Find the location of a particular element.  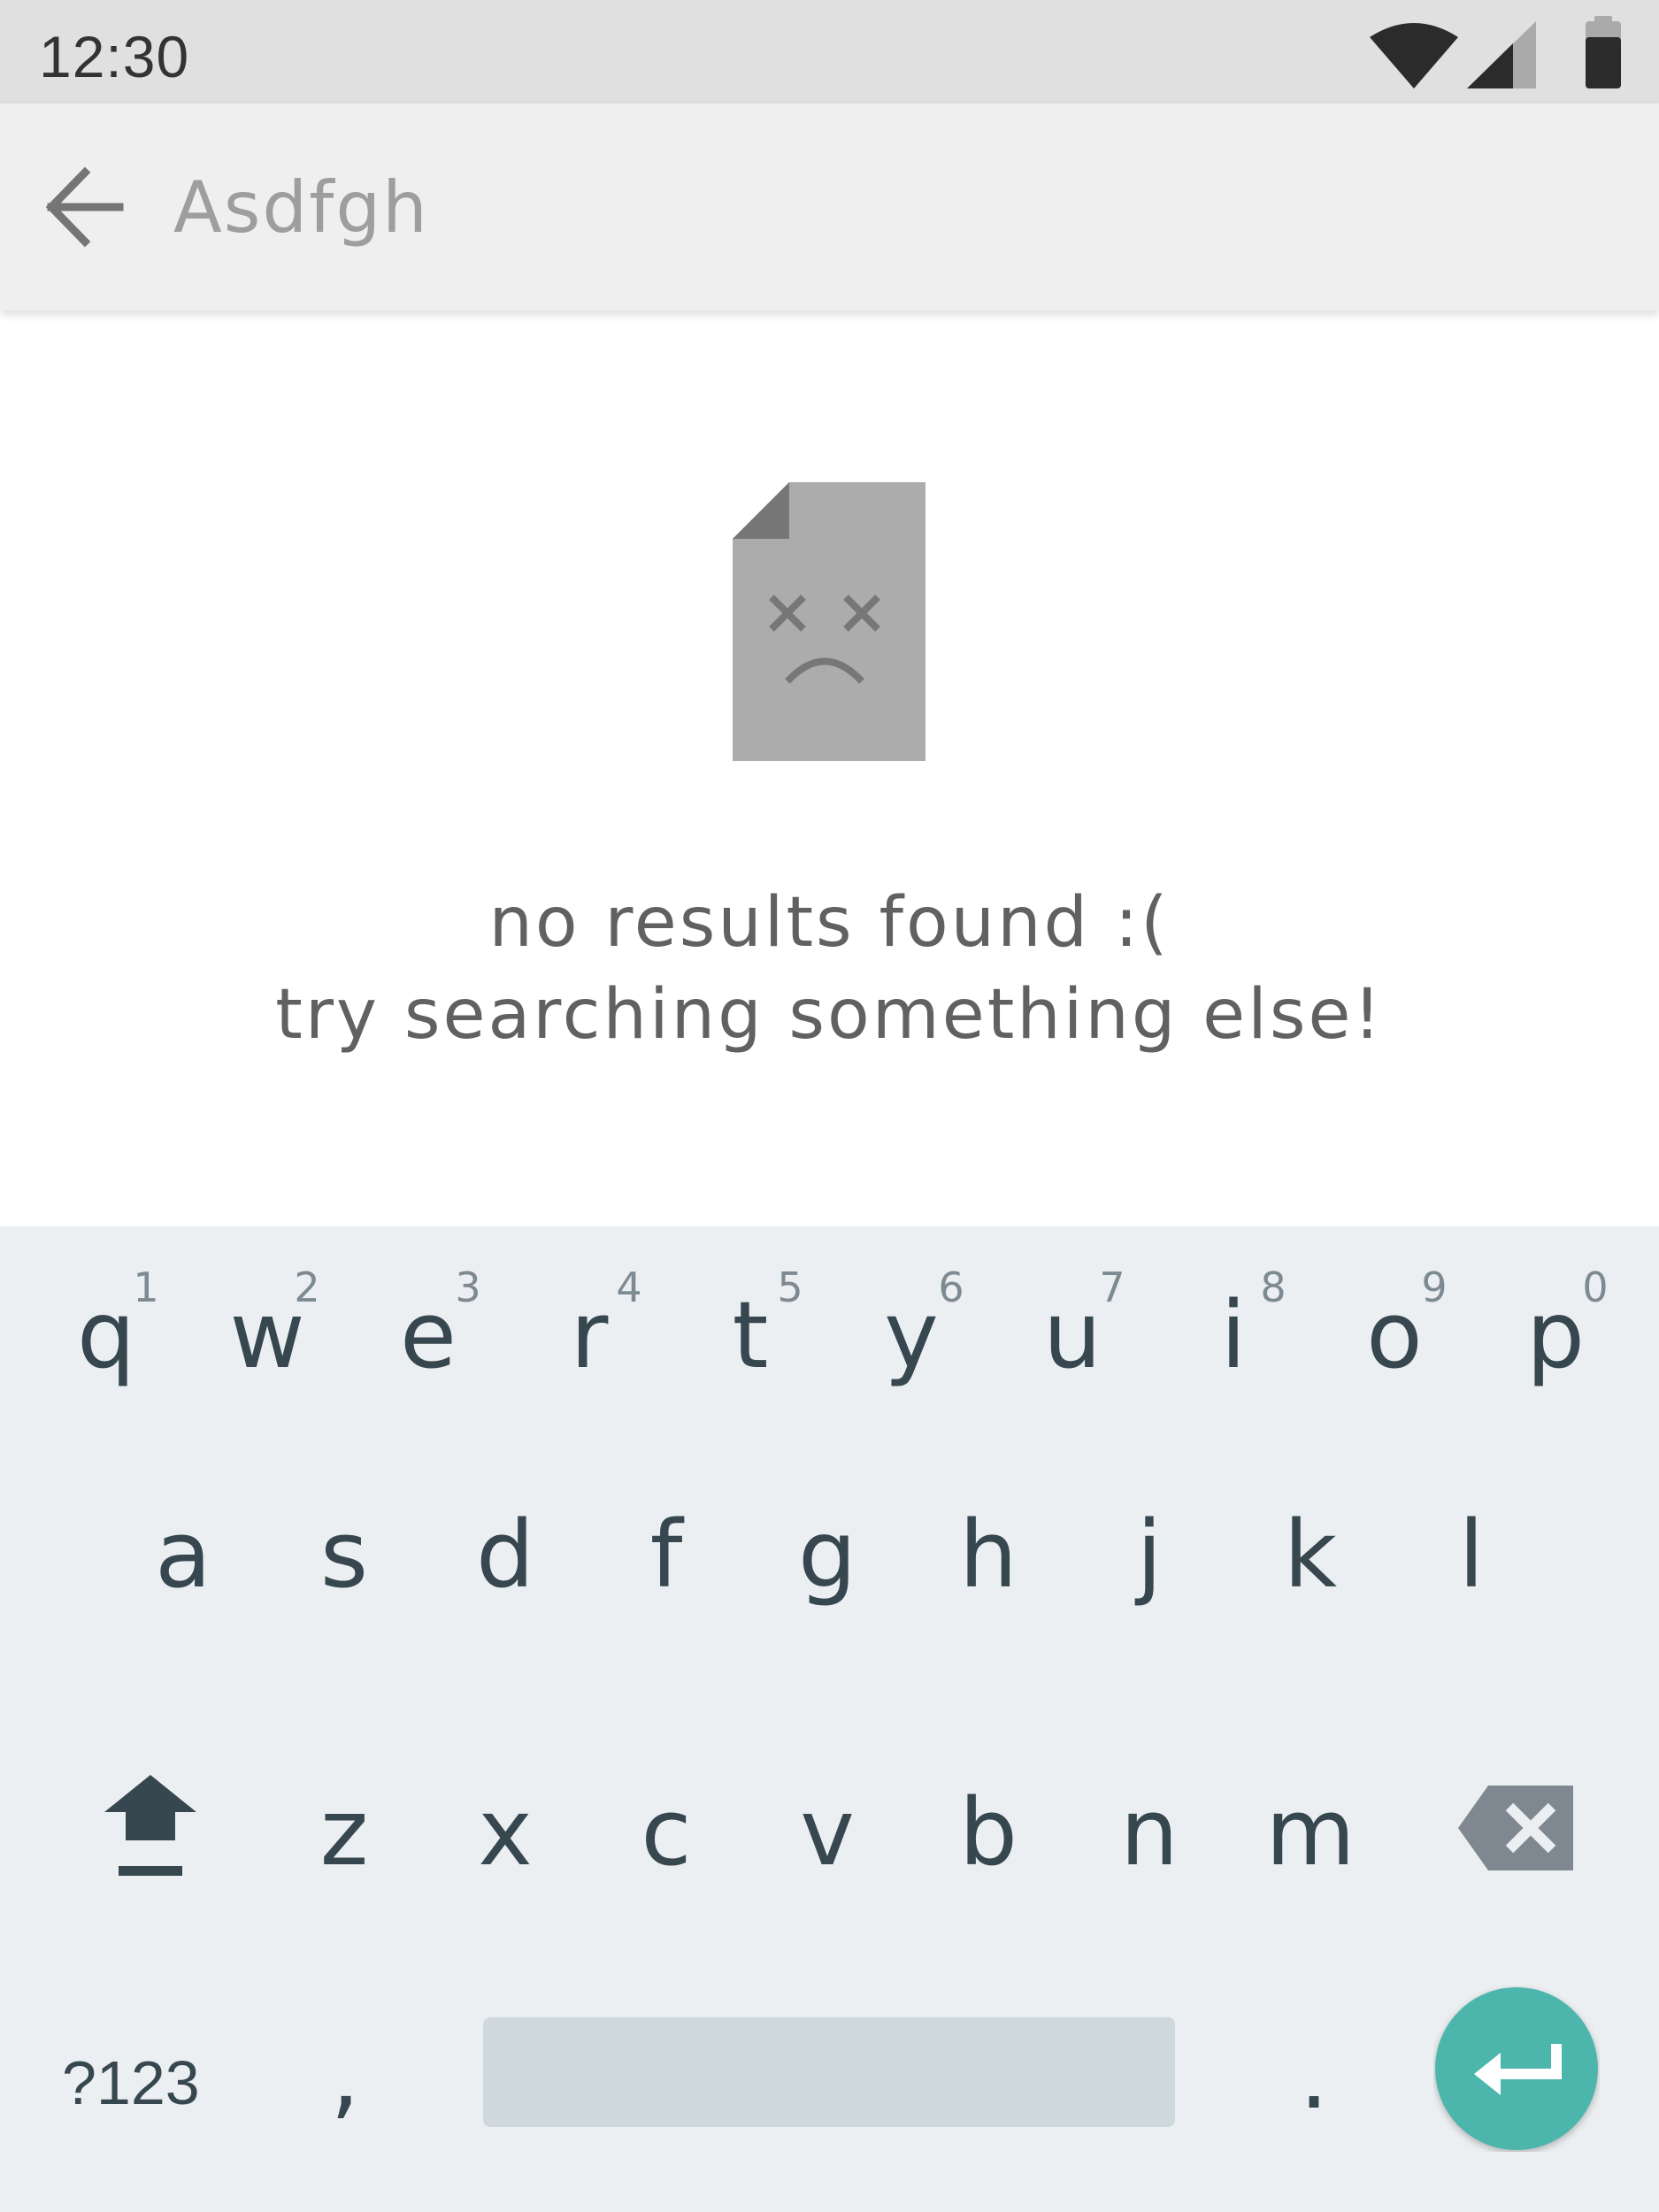

key-g: g is located at coordinates (827, 1558).